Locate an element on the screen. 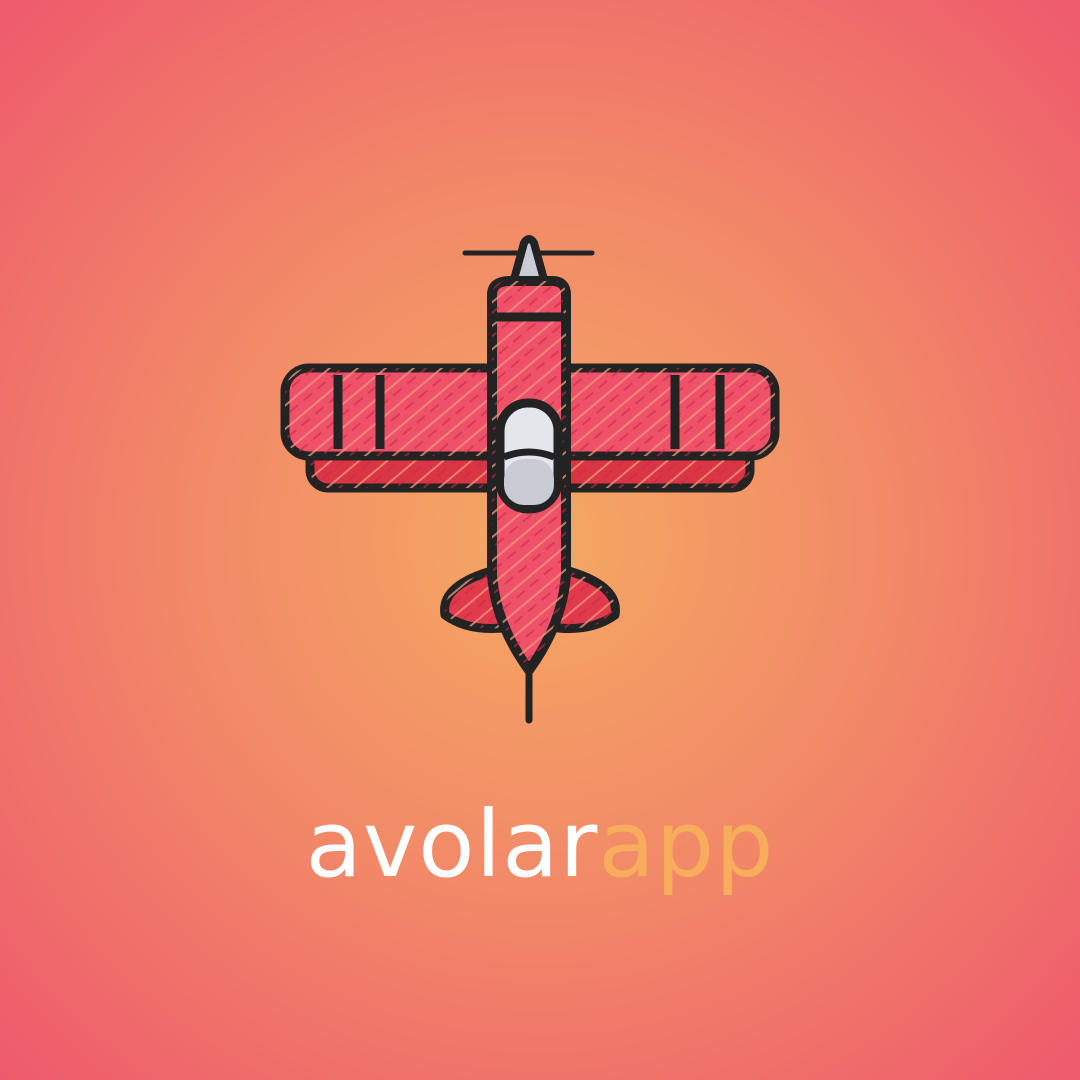  brand-wordmark: avolarapp is located at coordinates (540, 845).